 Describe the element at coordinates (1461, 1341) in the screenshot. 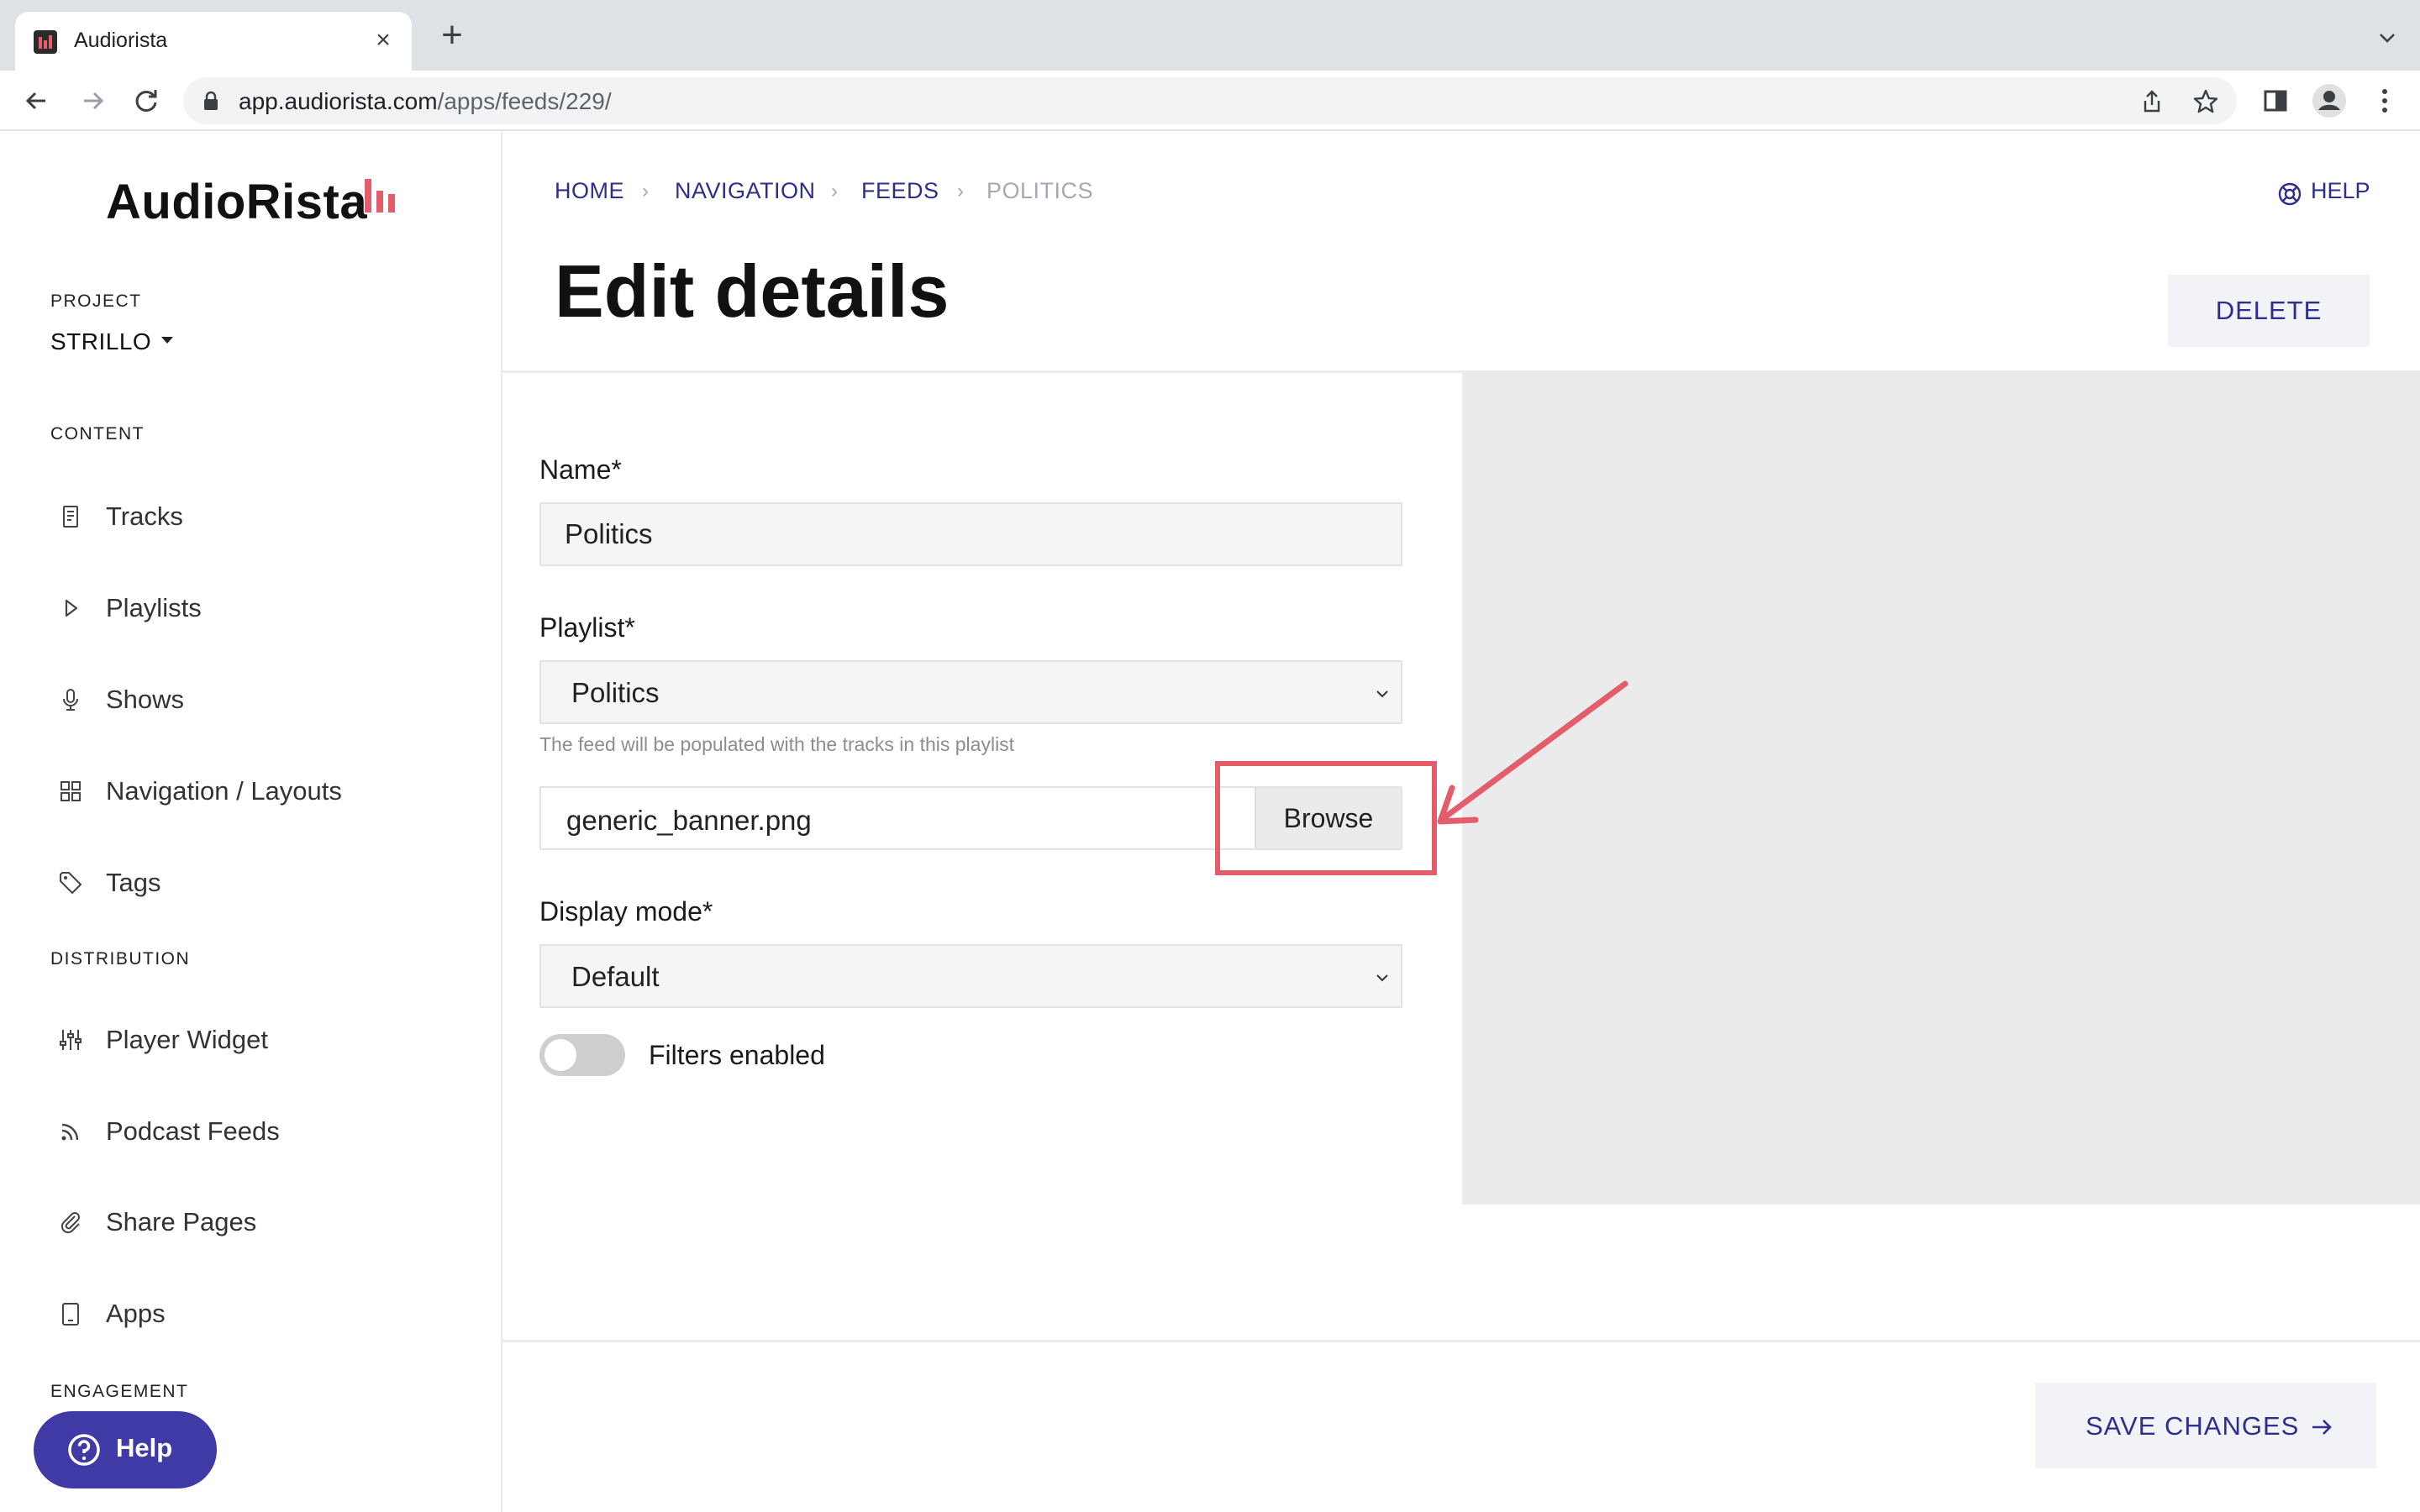

I see `footer-divider` at that location.